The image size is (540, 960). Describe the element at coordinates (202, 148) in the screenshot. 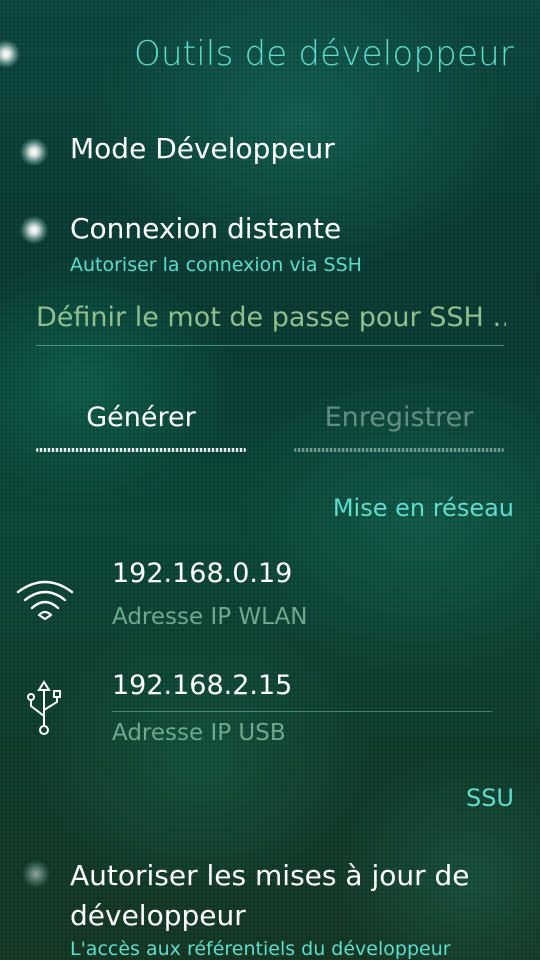

I see `developer-mode-label: Mode Développeur` at that location.